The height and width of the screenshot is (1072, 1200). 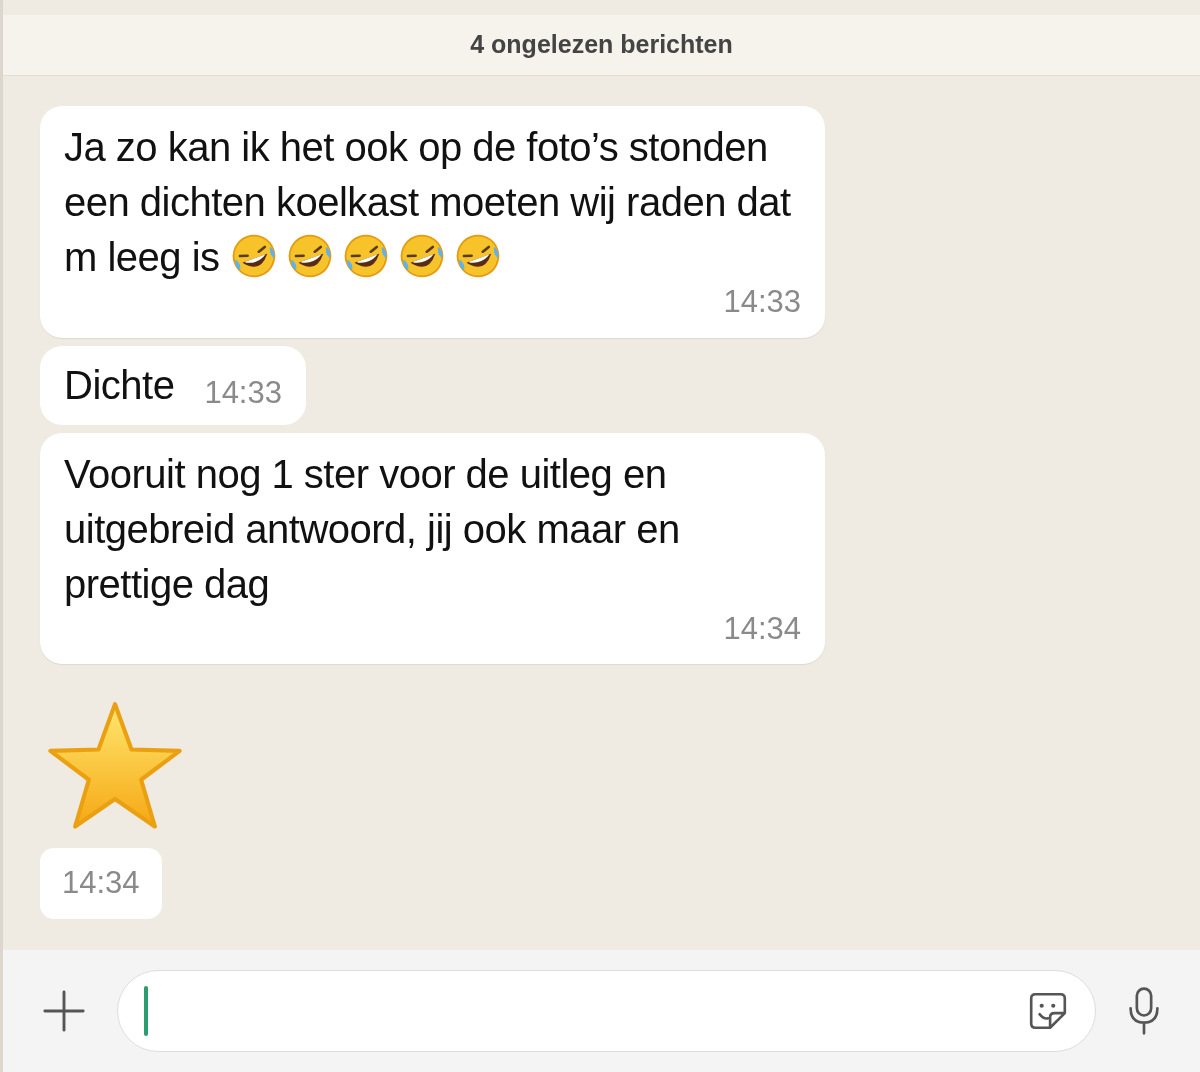 I want to click on message-text: Ja zo kan ik het ook op de foto’s stonden een dichten koelkast moeten wij raden dat m leeg is, so click(x=428, y=203).